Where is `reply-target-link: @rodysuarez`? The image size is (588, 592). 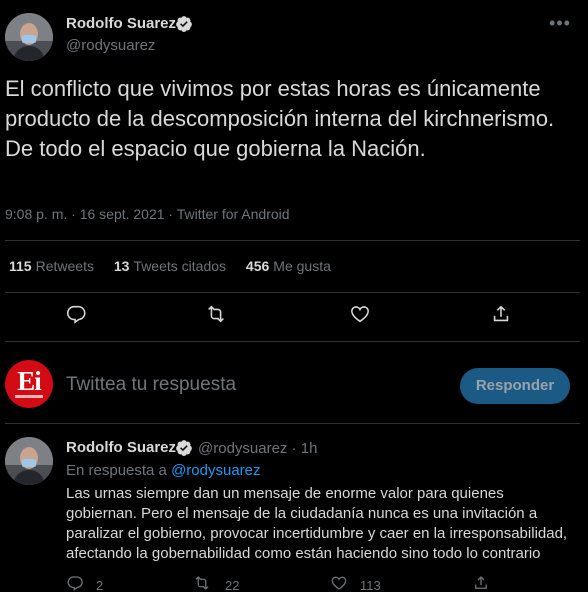 reply-target-link: @rodysuarez is located at coordinates (215, 470).